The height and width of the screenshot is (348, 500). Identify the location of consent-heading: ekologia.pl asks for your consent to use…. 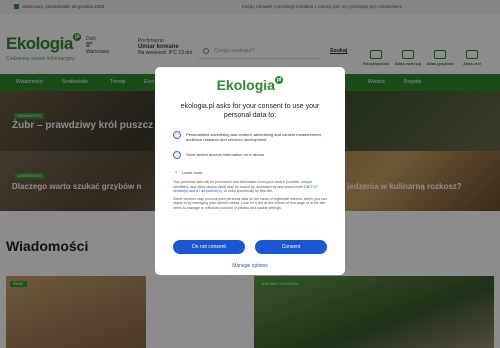
(250, 111).